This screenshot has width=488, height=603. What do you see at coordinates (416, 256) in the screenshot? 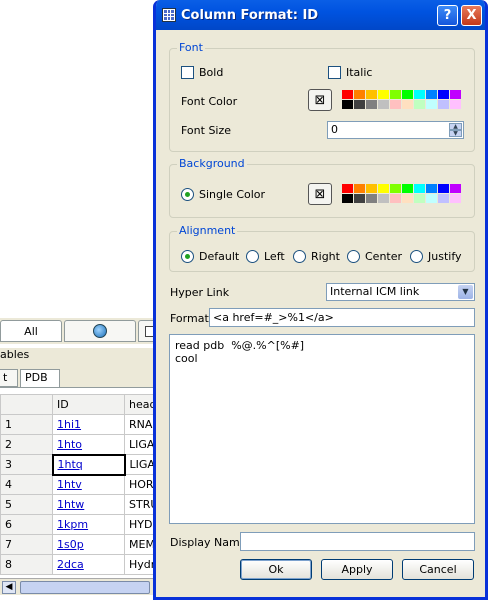
I see `align-justify-radio-button` at bounding box center [416, 256].